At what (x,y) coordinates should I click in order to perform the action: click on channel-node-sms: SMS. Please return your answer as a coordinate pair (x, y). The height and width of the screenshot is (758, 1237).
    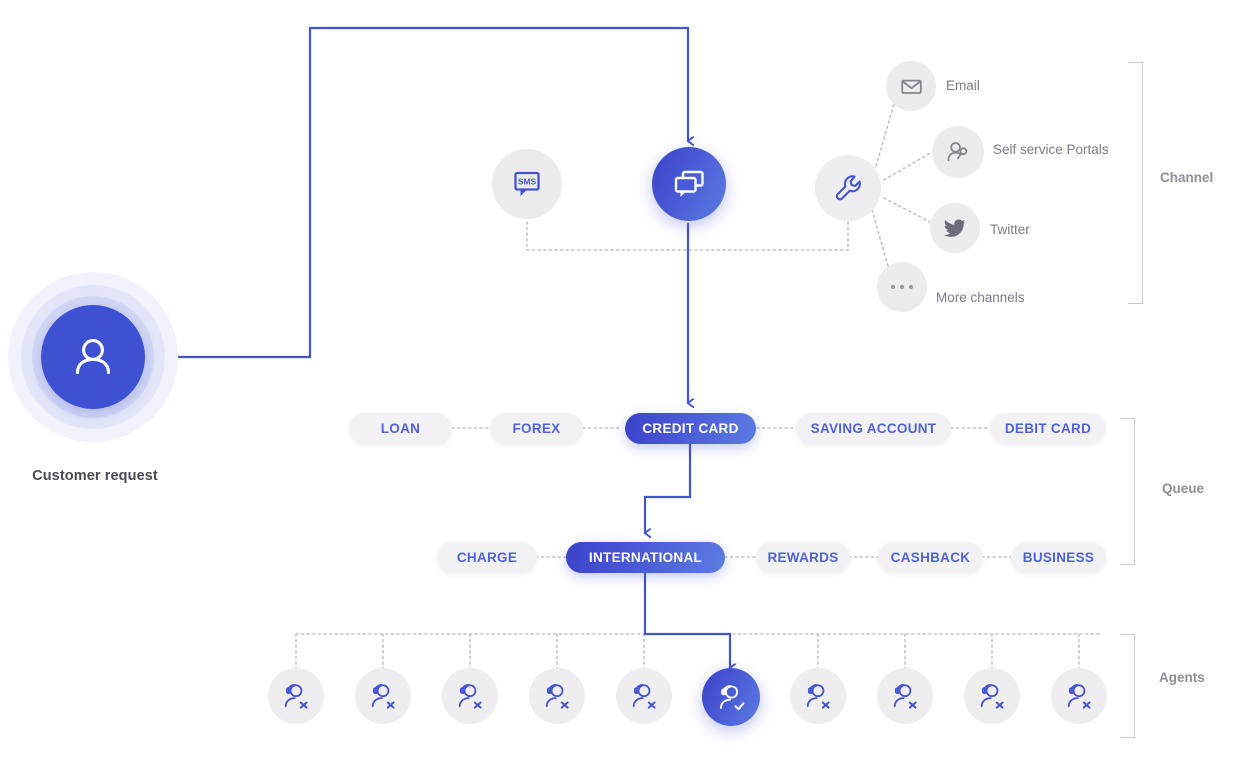
    Looking at the image, I should click on (527, 184).